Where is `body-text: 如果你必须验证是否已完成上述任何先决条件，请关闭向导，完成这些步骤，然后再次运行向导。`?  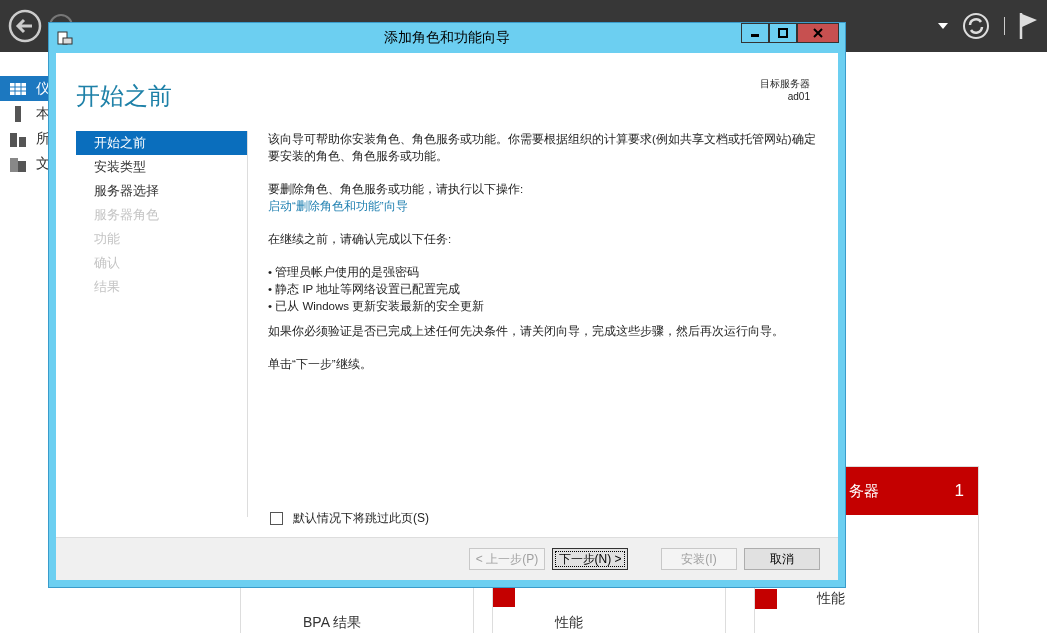 body-text: 如果你必须验证是否已完成上述任何先决条件，请关闭向导，完成这些步骤，然后再次运行向导。 is located at coordinates (526, 331).